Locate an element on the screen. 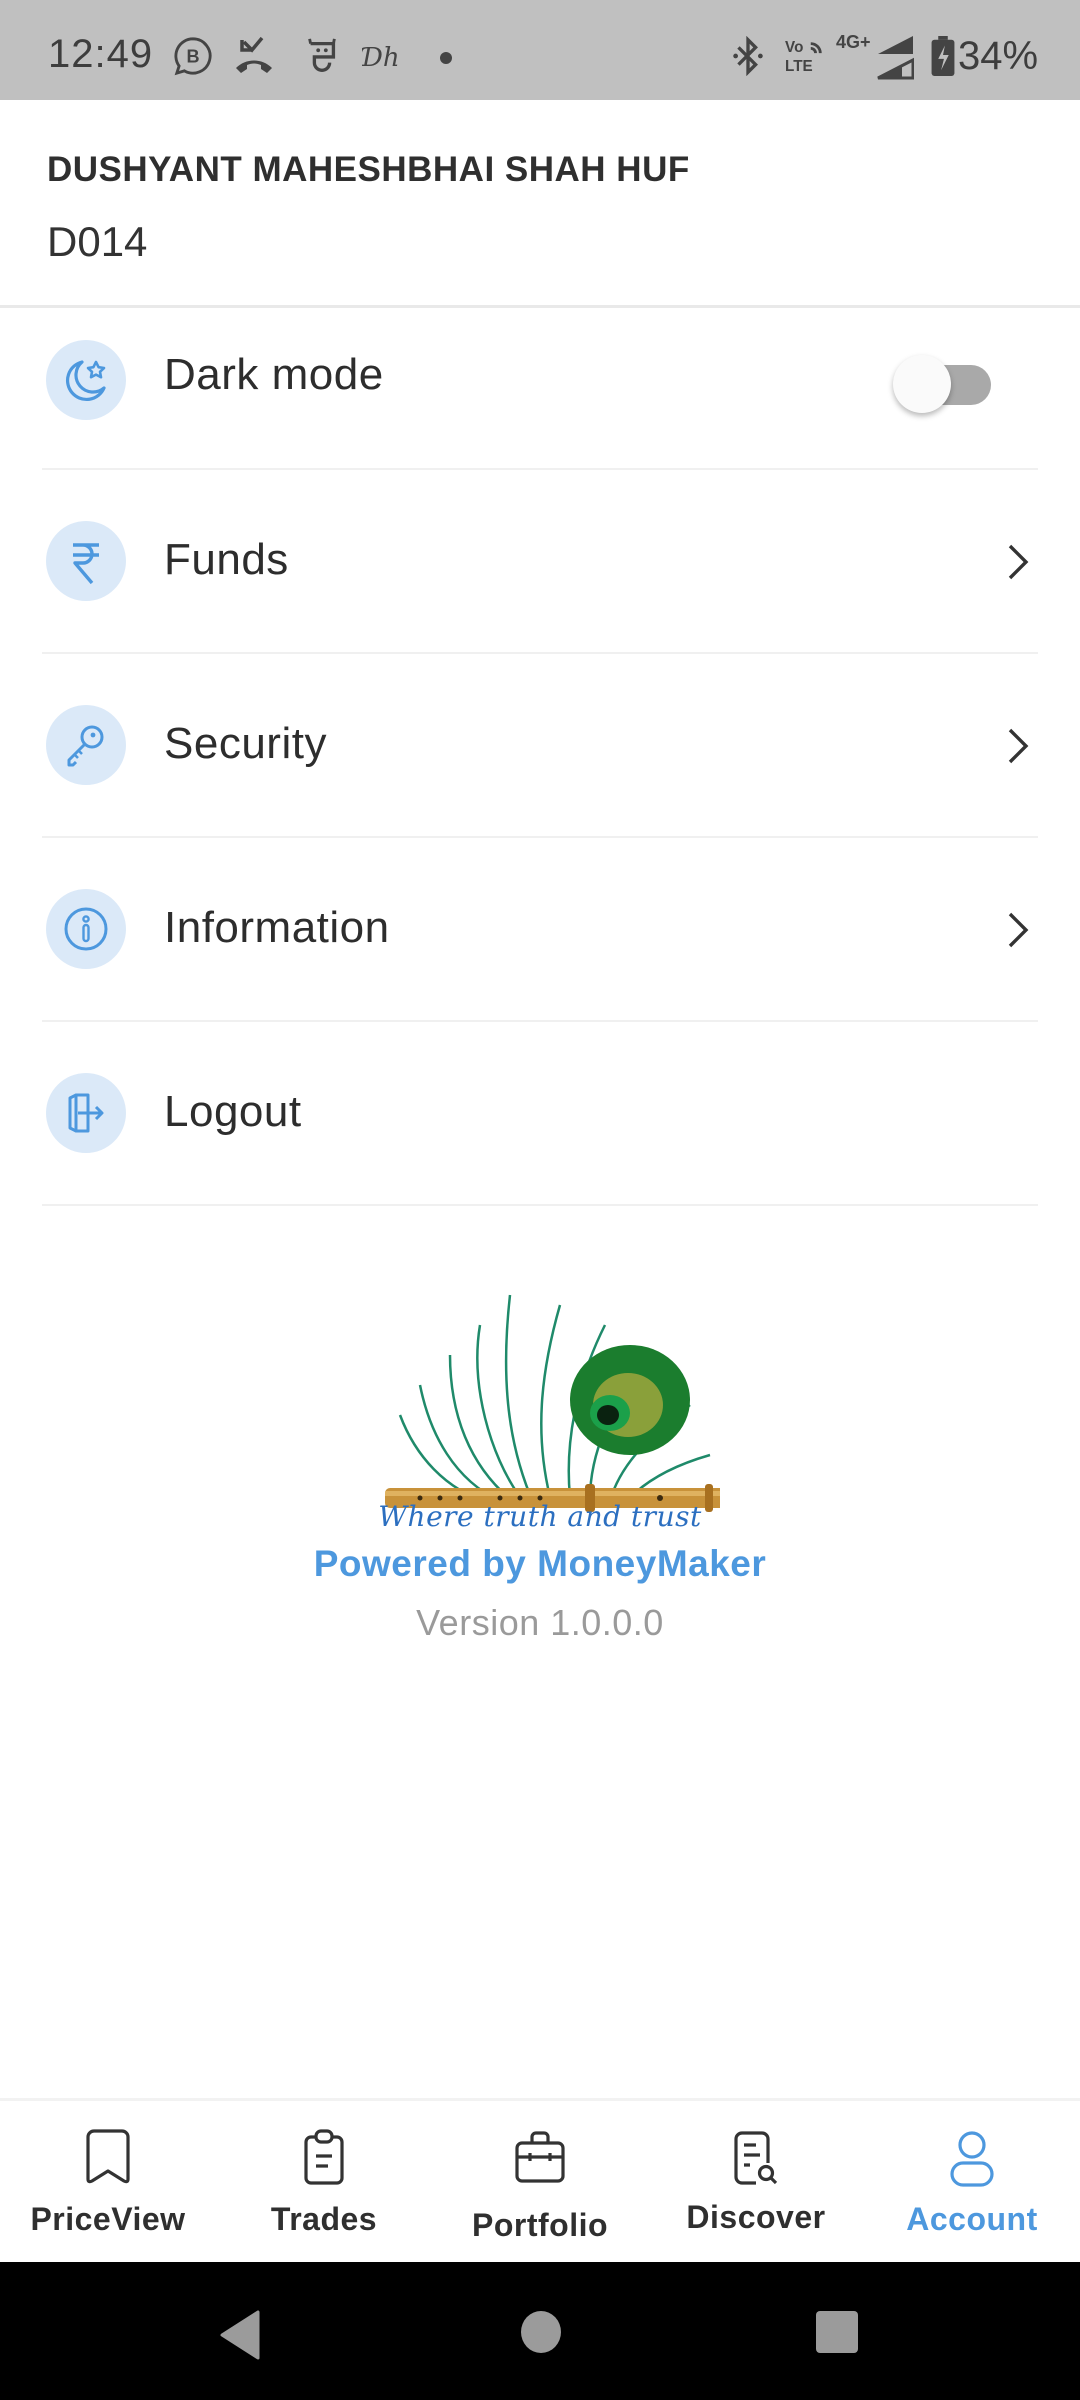  feather-eye-center is located at coordinates (608, 1415).